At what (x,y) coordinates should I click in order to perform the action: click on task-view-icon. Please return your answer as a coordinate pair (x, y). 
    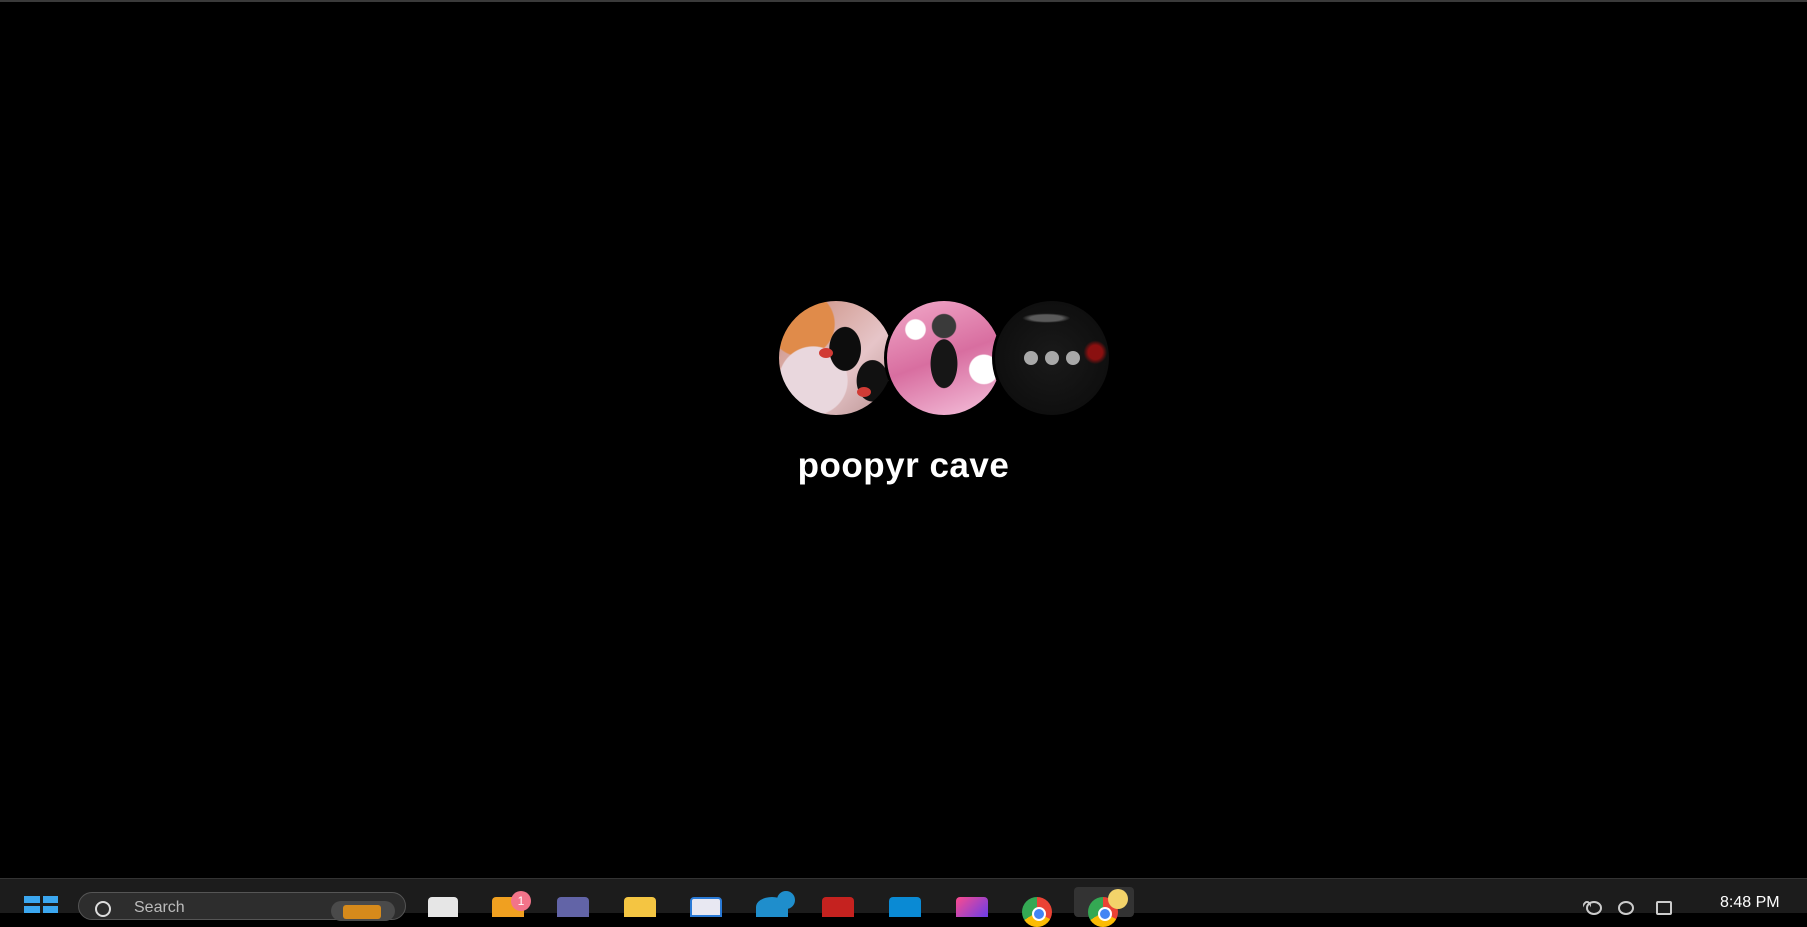
    Looking at the image, I should click on (443, 907).